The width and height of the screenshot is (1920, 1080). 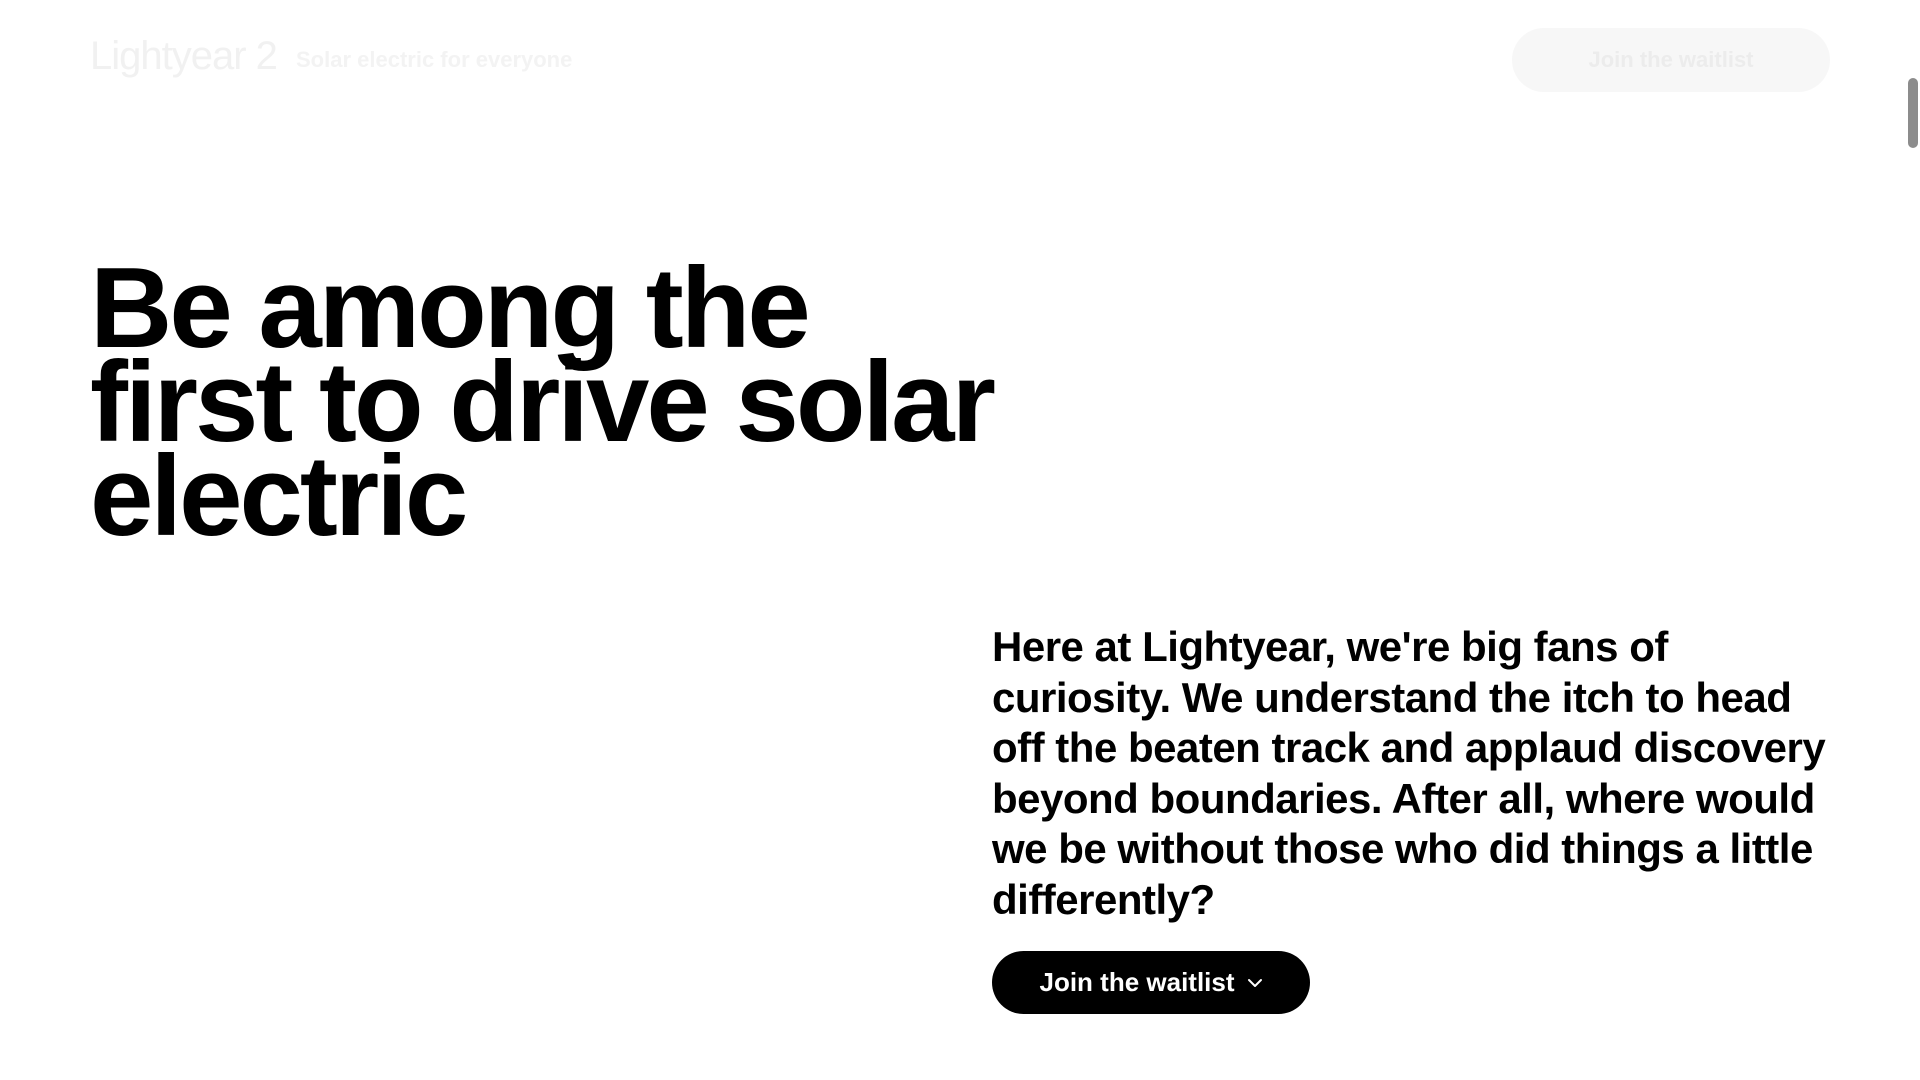 I want to click on logo: Lightyear 2, so click(x=184, y=56).